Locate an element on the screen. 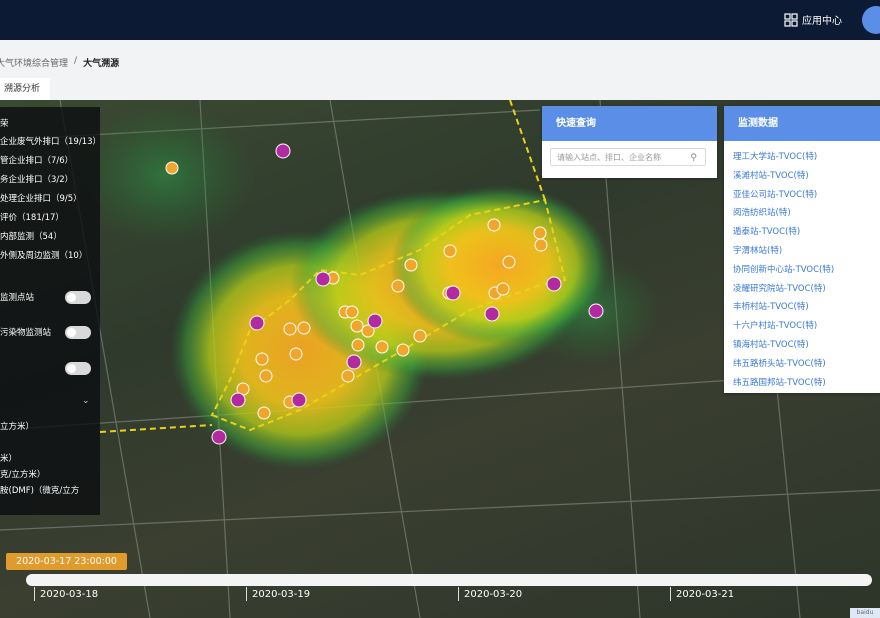 The image size is (880, 618). layer-item: 企业废气外排口（19/13） is located at coordinates (50, 141).